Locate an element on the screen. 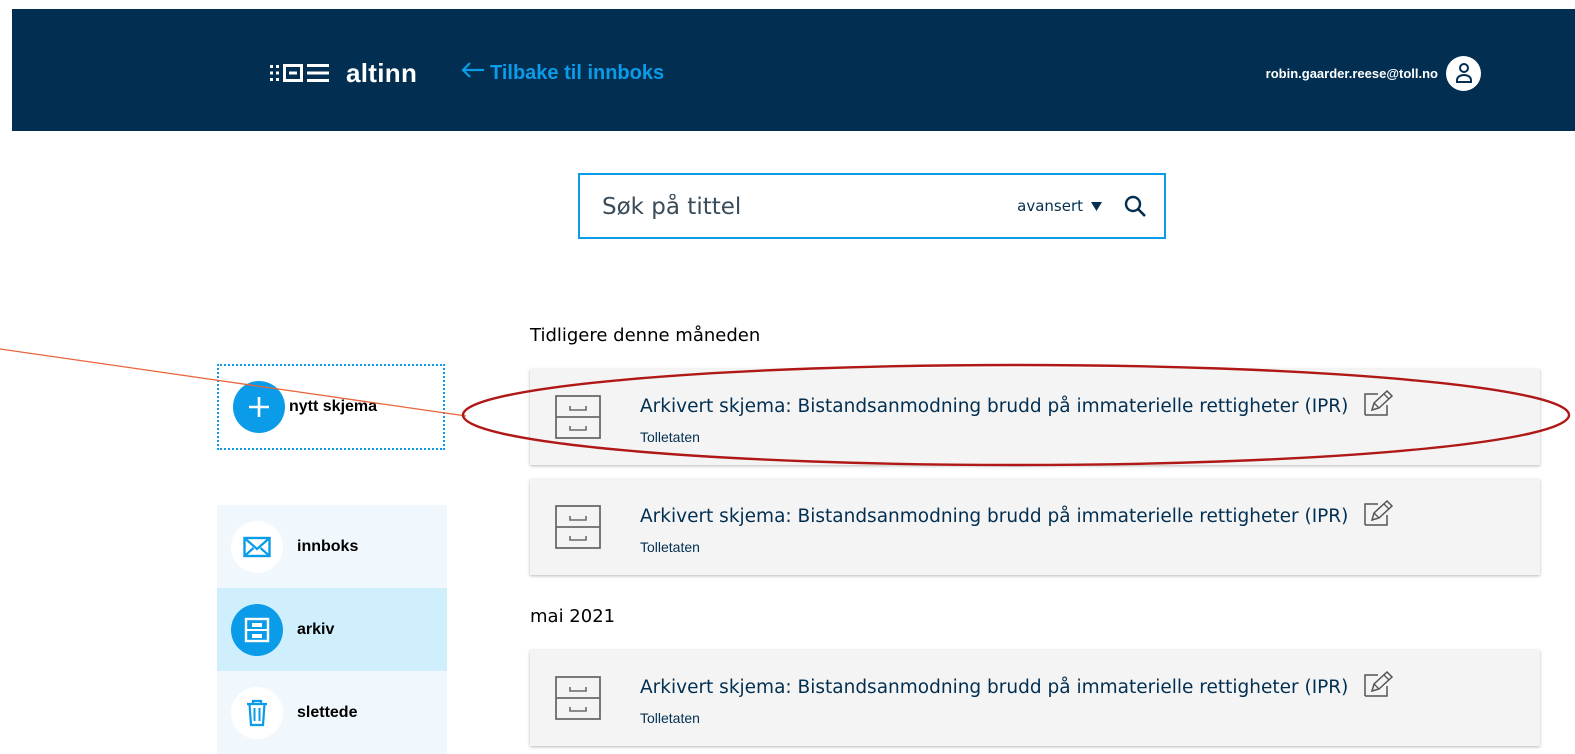  sidebar-nav: innboks arkiv slettede is located at coordinates (332, 629).